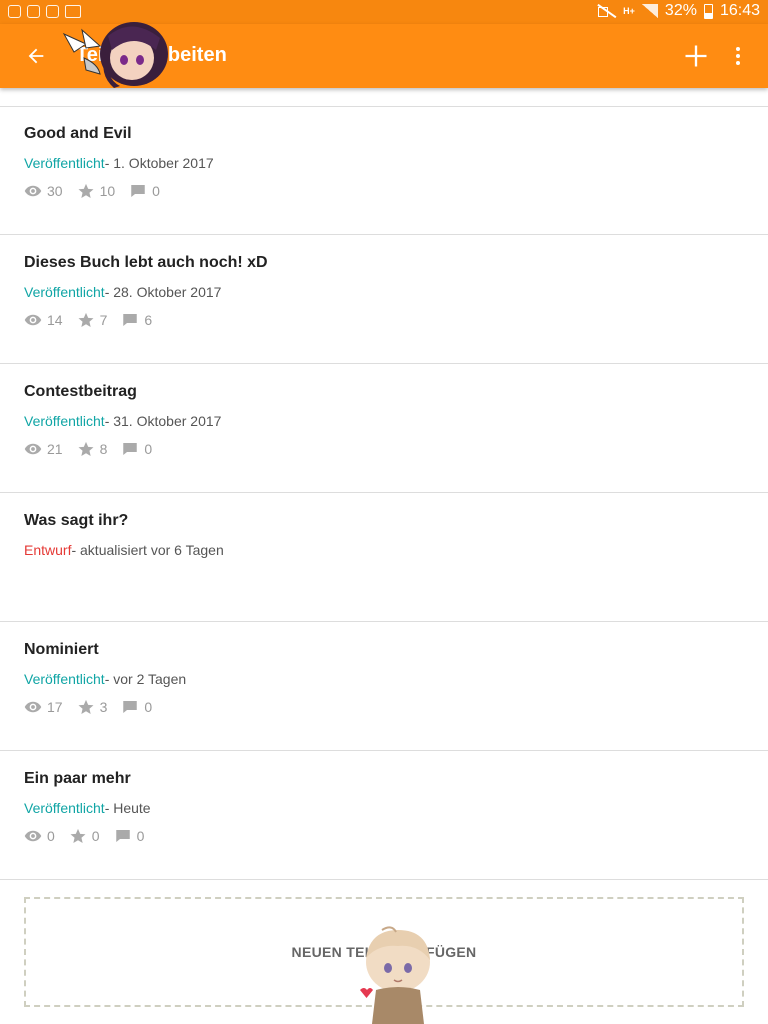 The image size is (768, 1024). What do you see at coordinates (96, 191) in the screenshot?
I see `votes-stat: 10` at bounding box center [96, 191].